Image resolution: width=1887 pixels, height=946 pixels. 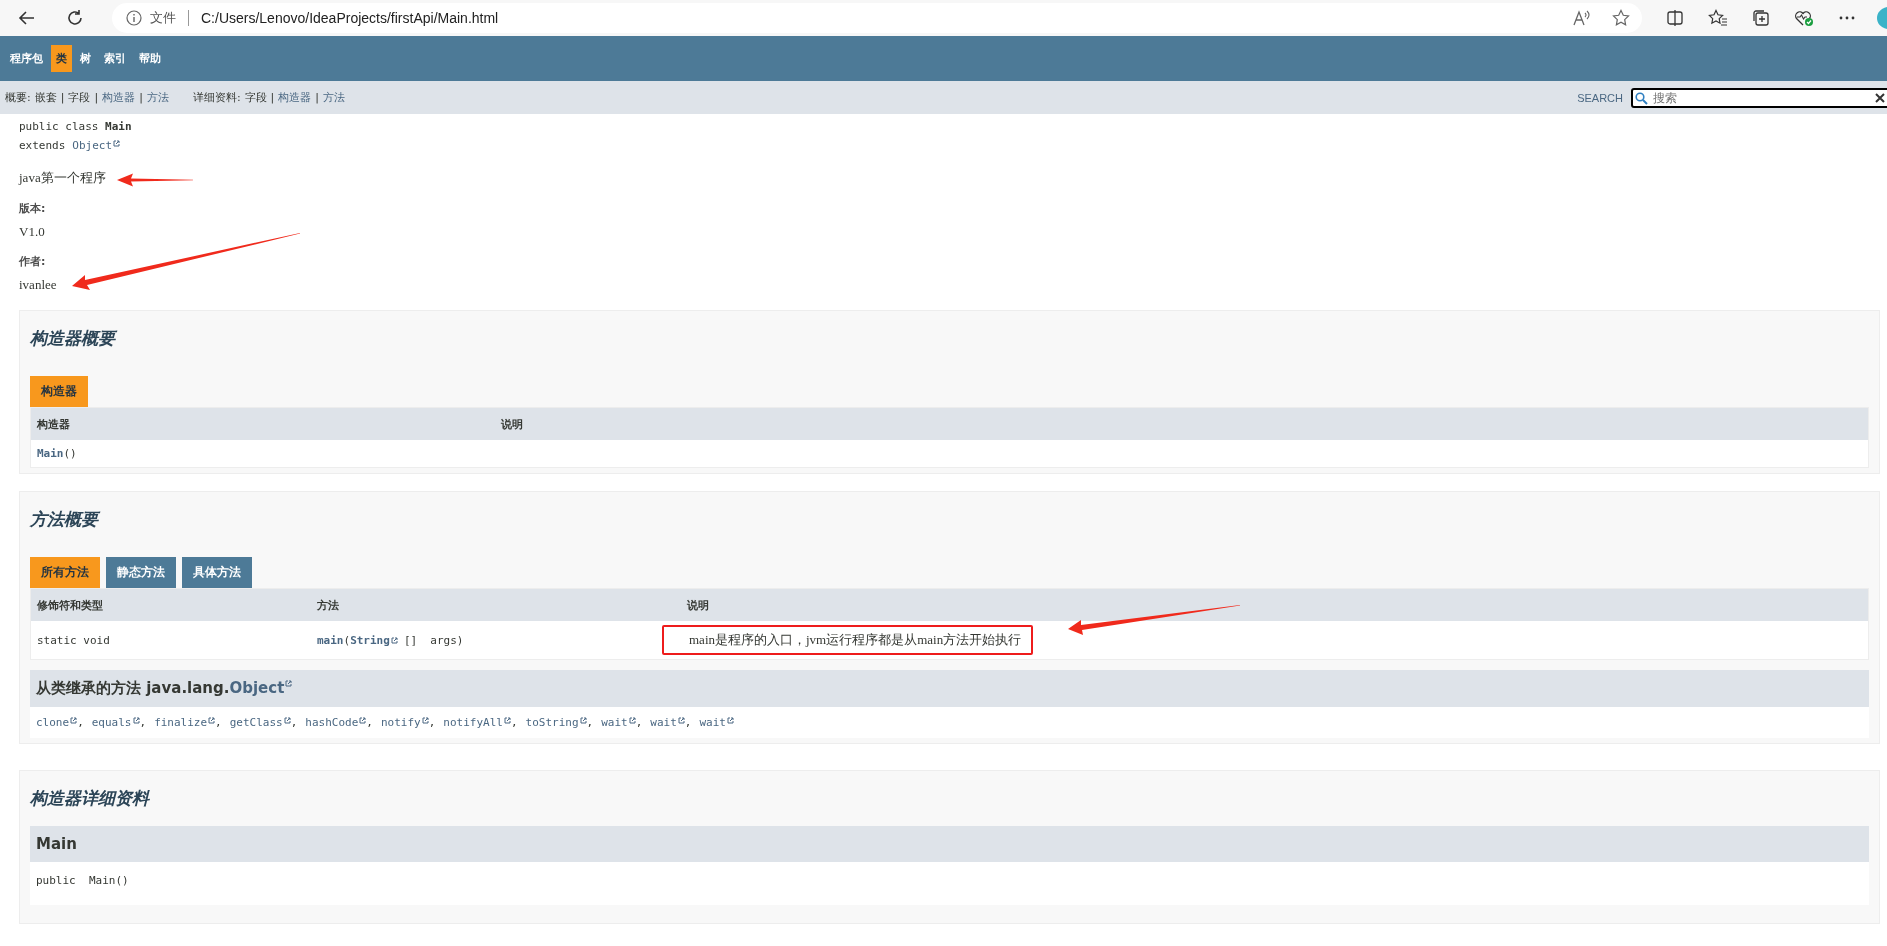 I want to click on section-title: 方法概要, so click(x=949, y=512).